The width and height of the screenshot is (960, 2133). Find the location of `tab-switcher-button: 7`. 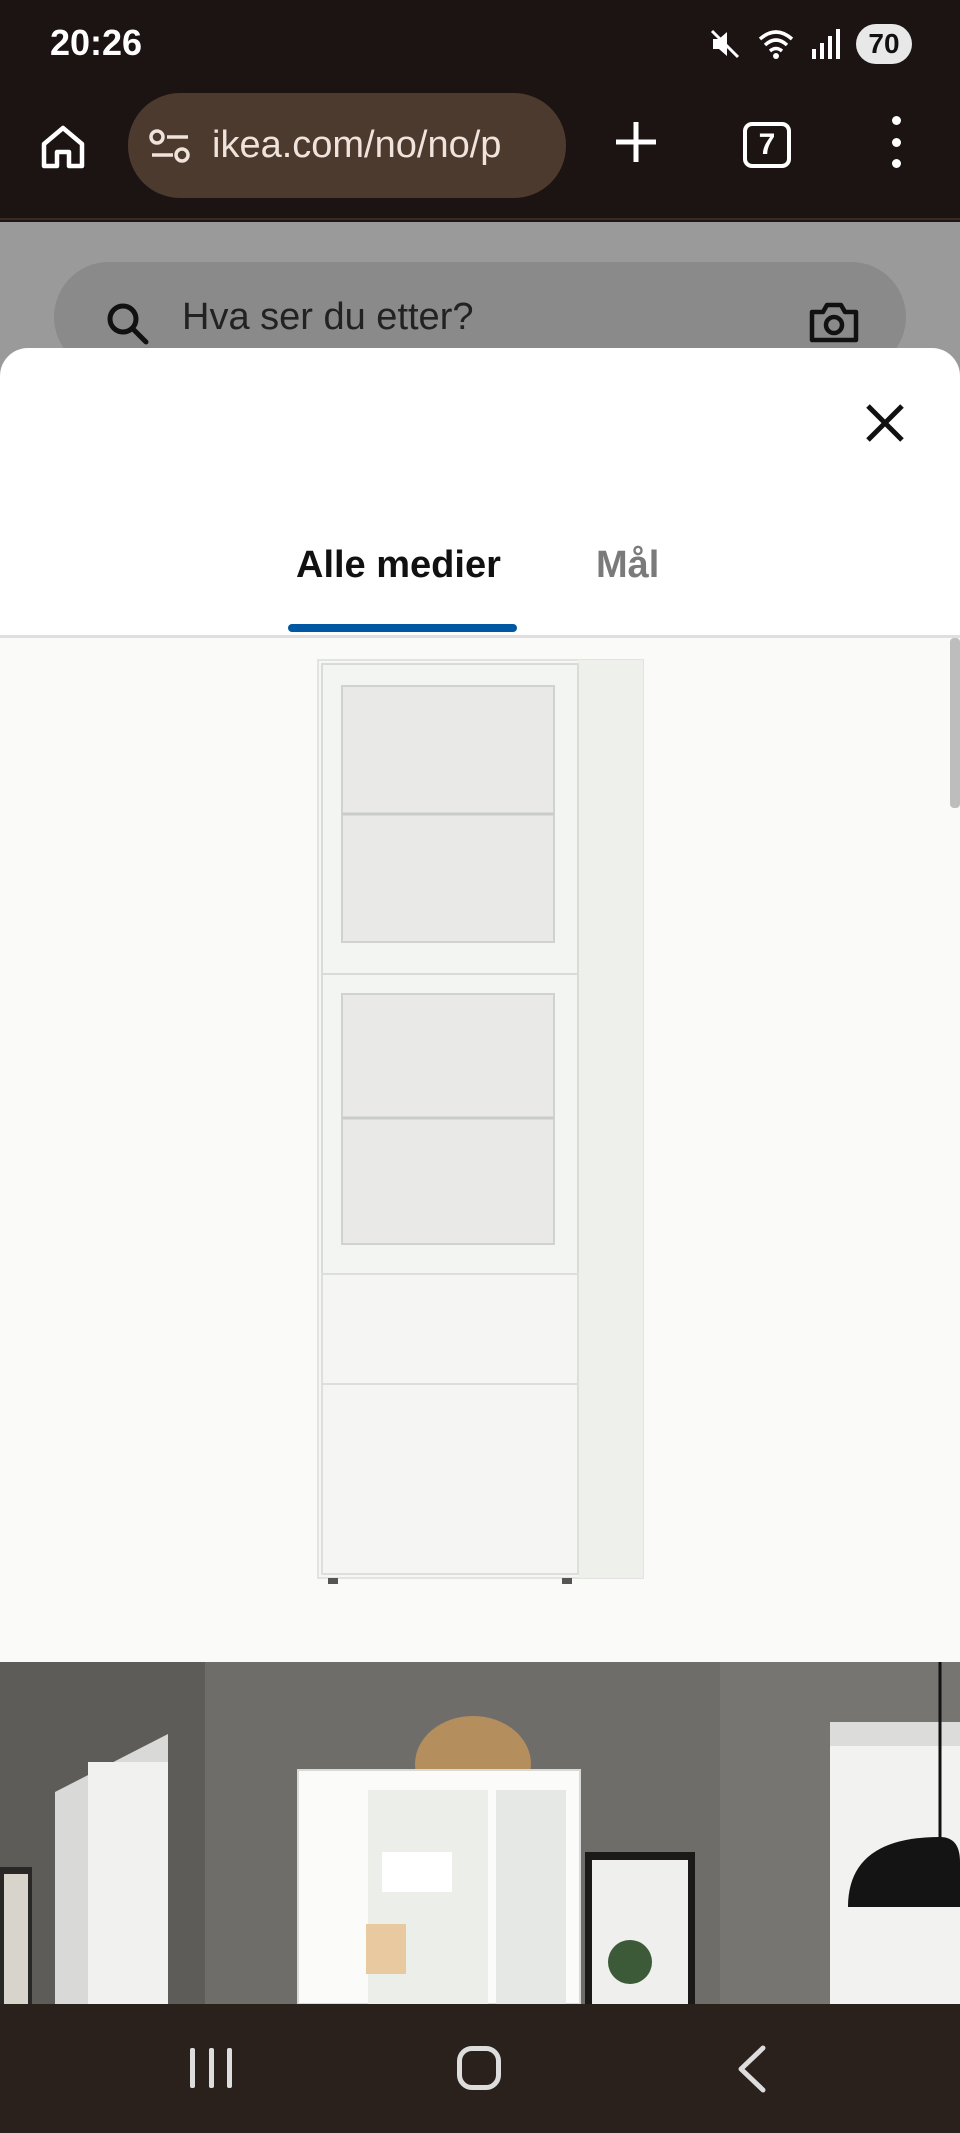

tab-switcher-button: 7 is located at coordinates (767, 145).